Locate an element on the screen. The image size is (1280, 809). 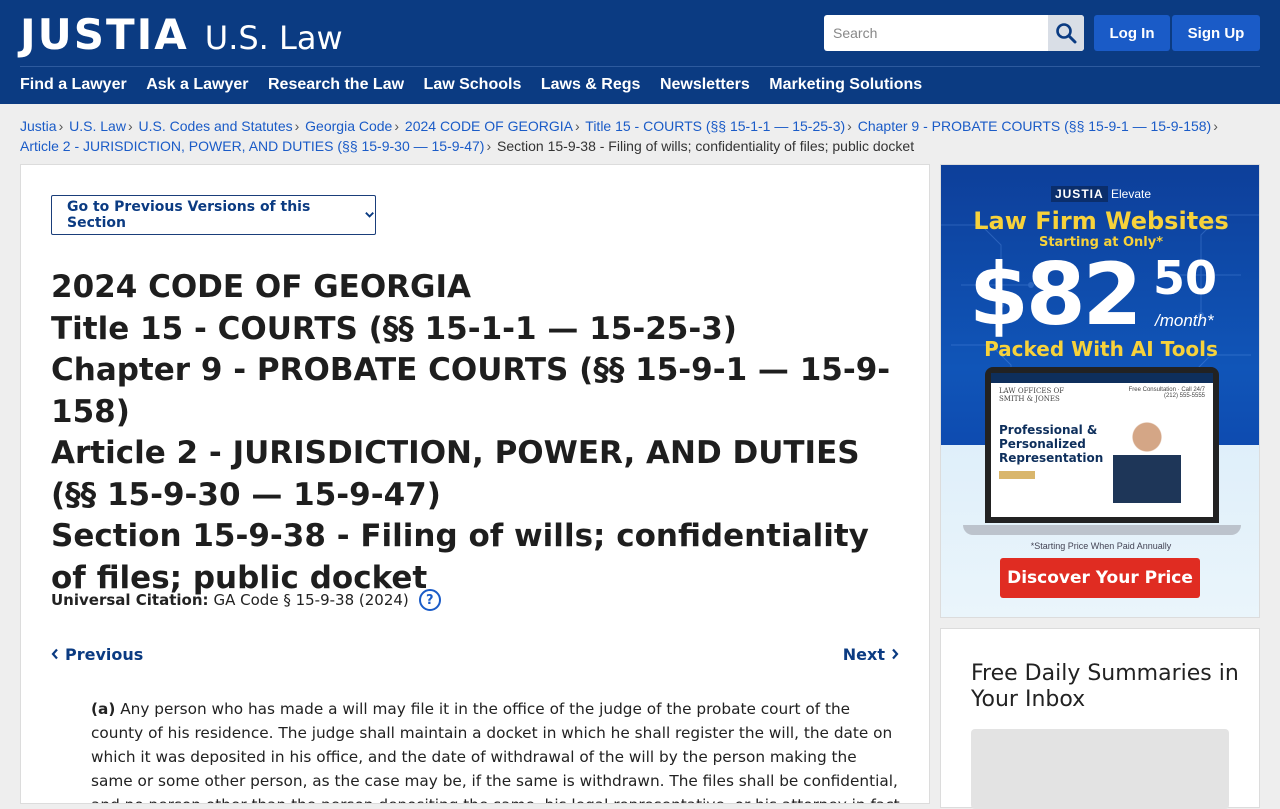
chevron-down-icon is located at coordinates (369, 215).